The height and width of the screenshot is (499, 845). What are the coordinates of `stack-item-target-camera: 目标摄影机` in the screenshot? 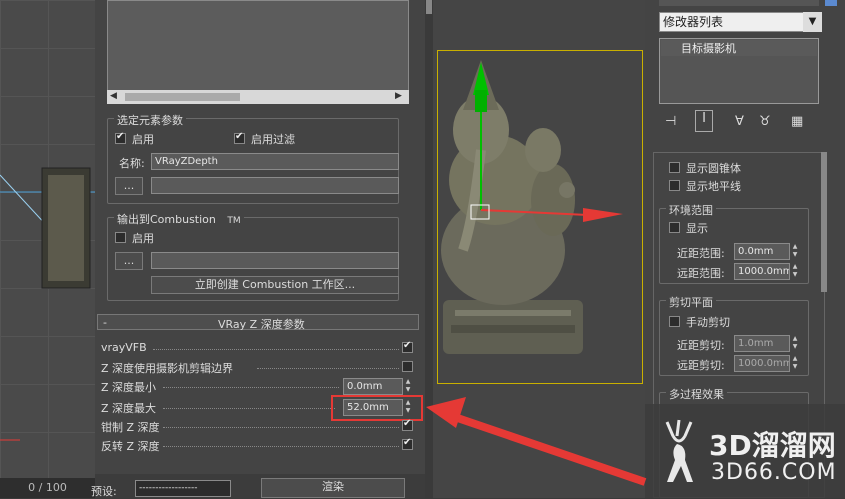 It's located at (739, 48).